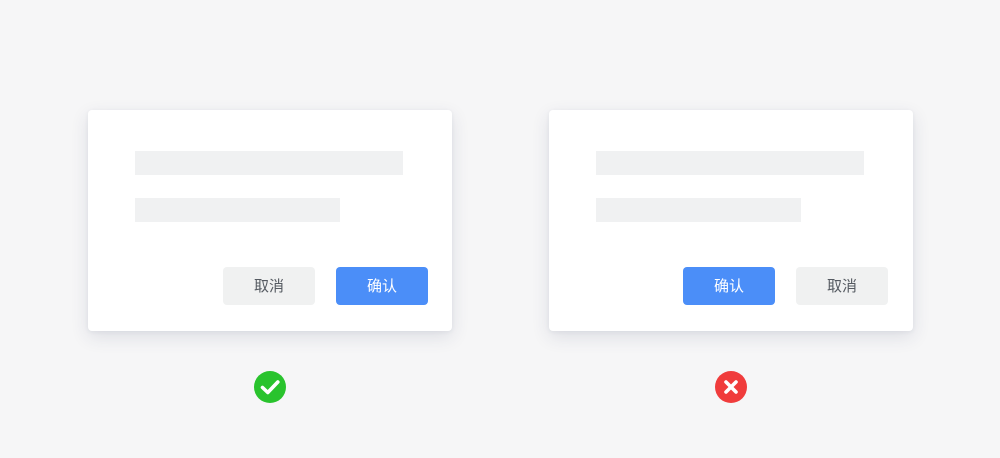 This screenshot has width=1000, height=458. I want to click on x-circle-icon, so click(731, 387).